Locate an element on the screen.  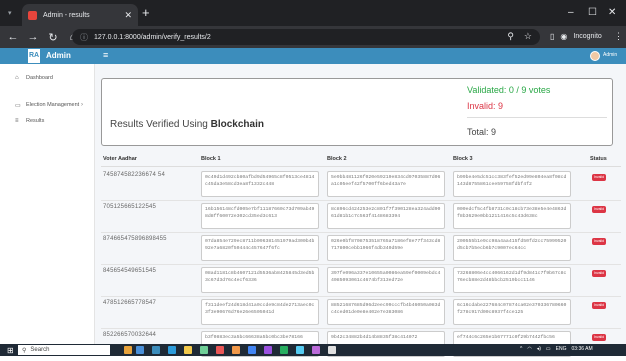
column-header-aadhar: Voter Aadhar is located at coordinates (120, 159).